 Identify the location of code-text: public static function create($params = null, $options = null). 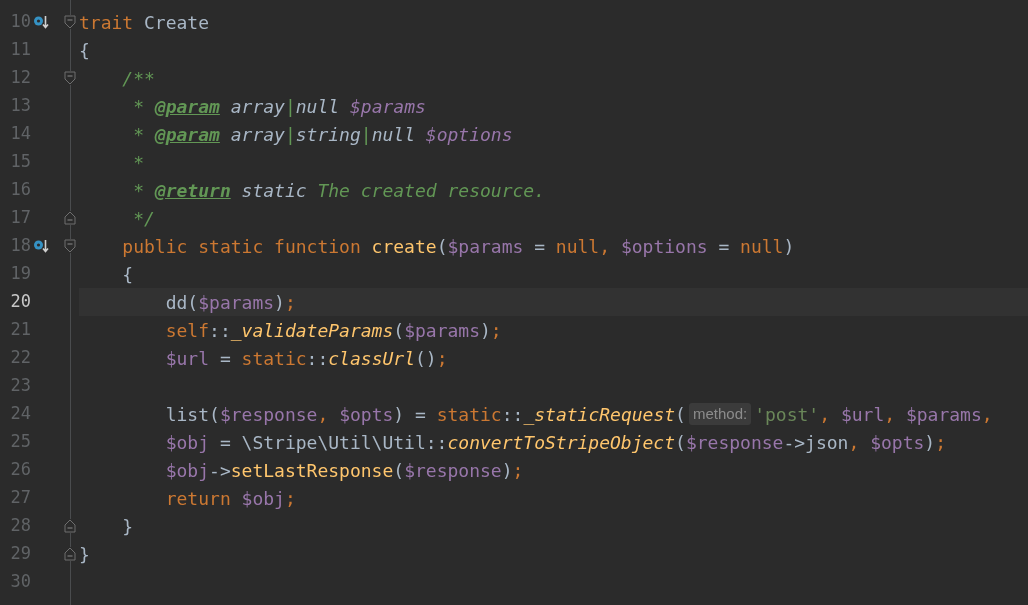
(458, 246).